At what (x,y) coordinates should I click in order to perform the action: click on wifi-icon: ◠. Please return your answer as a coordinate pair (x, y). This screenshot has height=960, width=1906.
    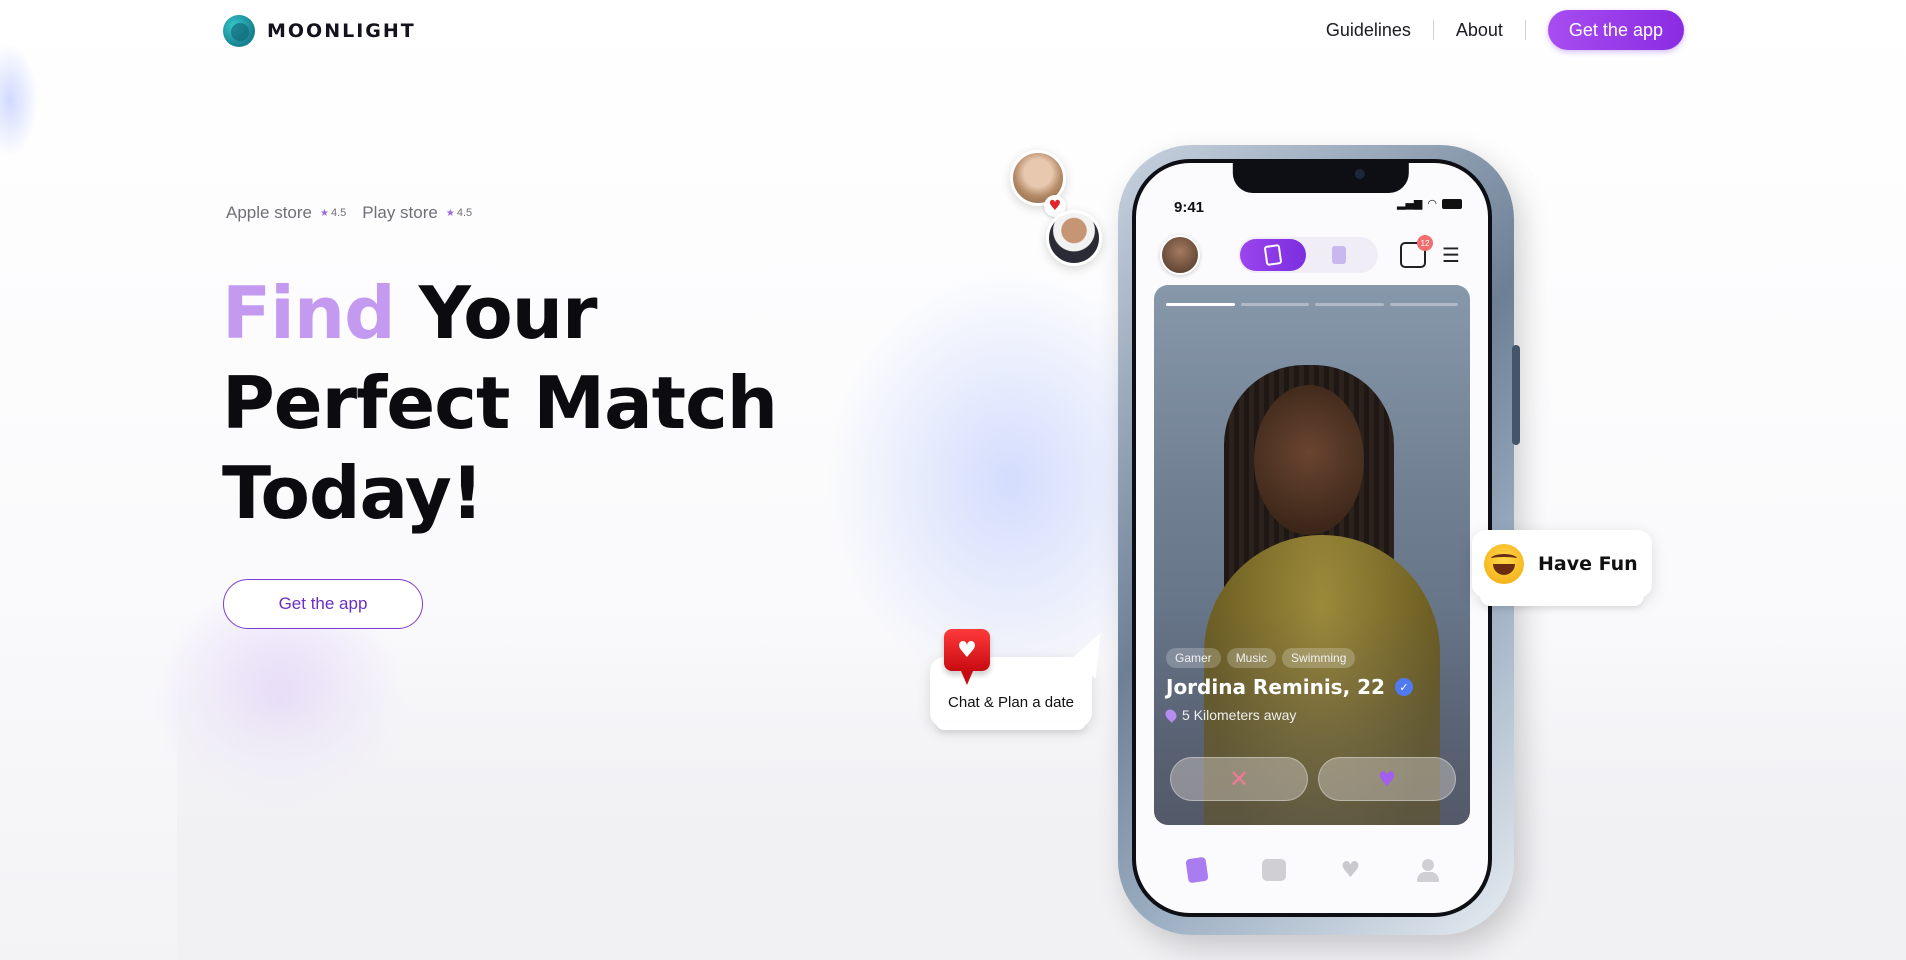
    Looking at the image, I should click on (1432, 203).